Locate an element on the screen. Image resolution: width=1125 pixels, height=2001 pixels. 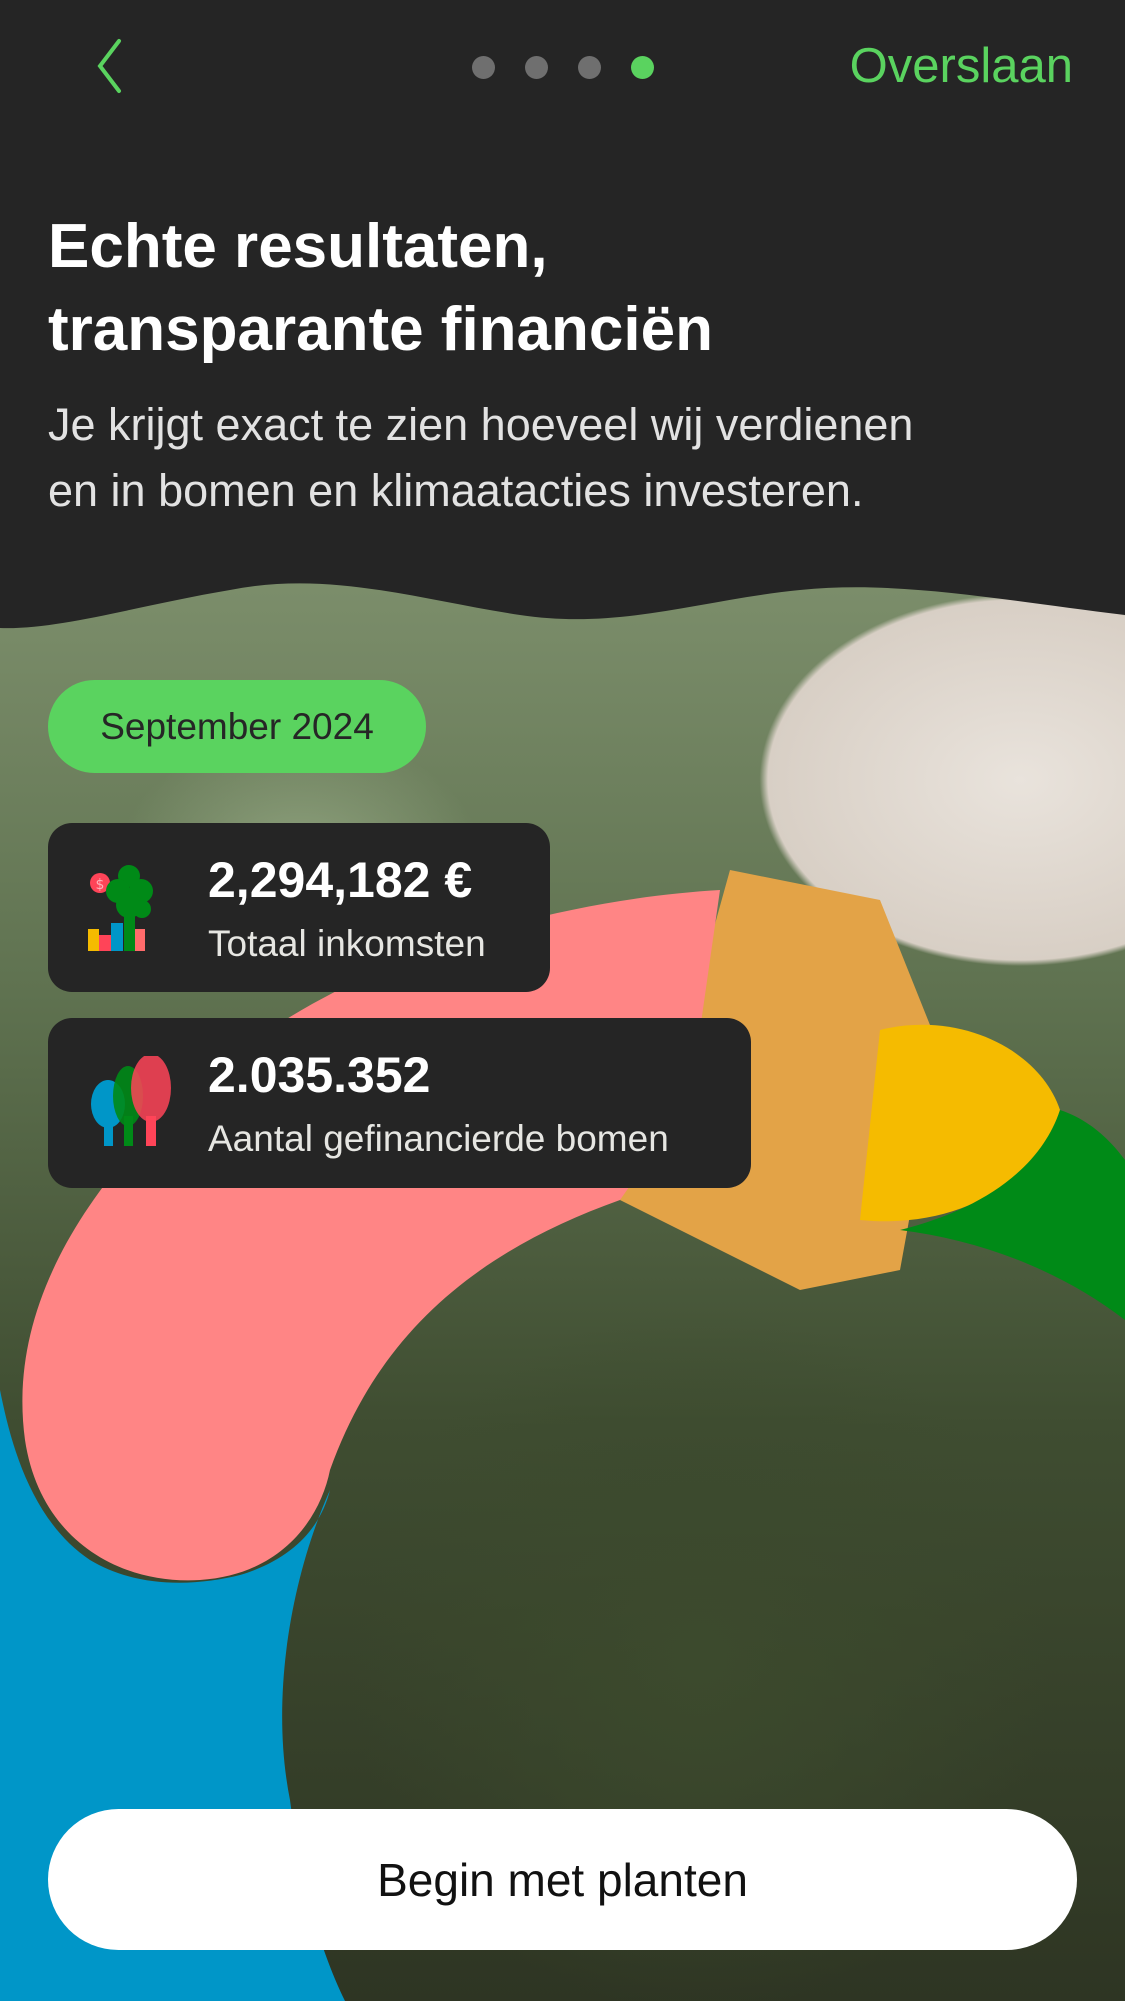
subtitle-line: en in bomen en klimaatacties investeren. is located at coordinates (456, 490).